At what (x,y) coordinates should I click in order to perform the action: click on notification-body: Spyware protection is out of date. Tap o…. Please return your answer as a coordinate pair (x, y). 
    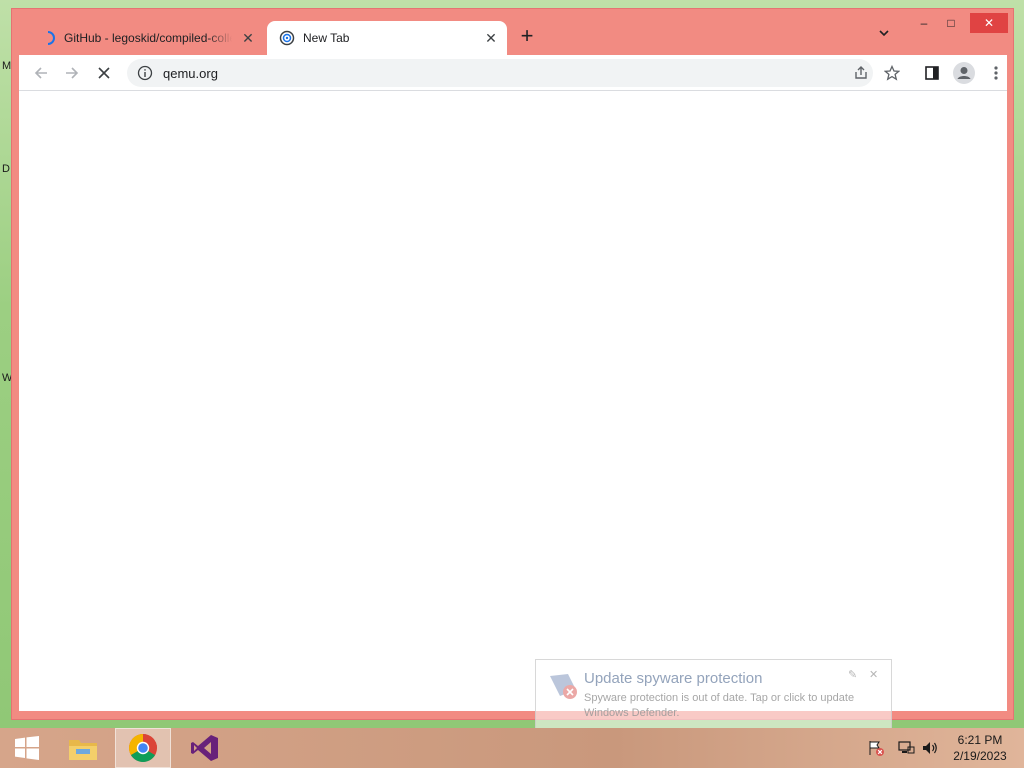
    Looking at the image, I should click on (719, 705).